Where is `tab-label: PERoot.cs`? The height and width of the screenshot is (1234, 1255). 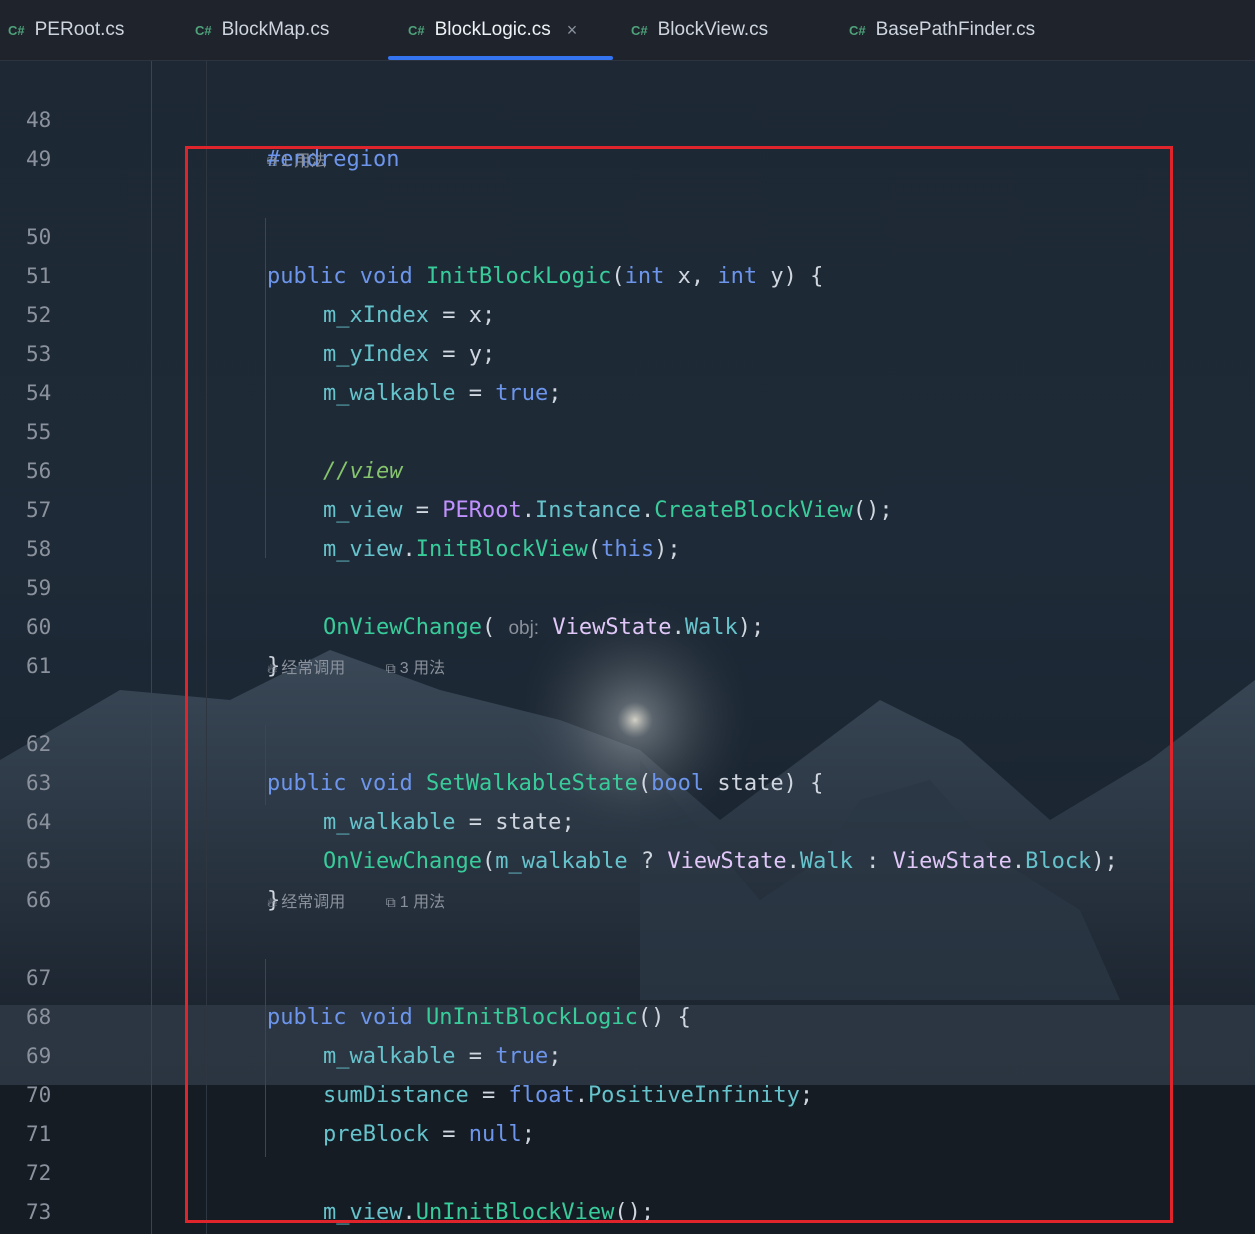 tab-label: PERoot.cs is located at coordinates (79, 29).